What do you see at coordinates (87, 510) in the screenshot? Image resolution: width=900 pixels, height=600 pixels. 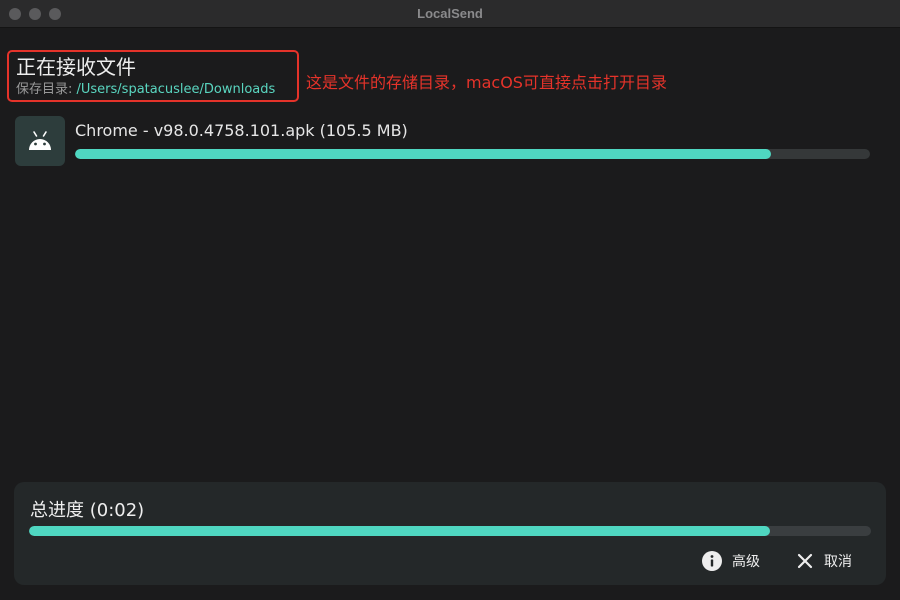 I see `total-progress-label: 总进度 (0:02)` at bounding box center [87, 510].